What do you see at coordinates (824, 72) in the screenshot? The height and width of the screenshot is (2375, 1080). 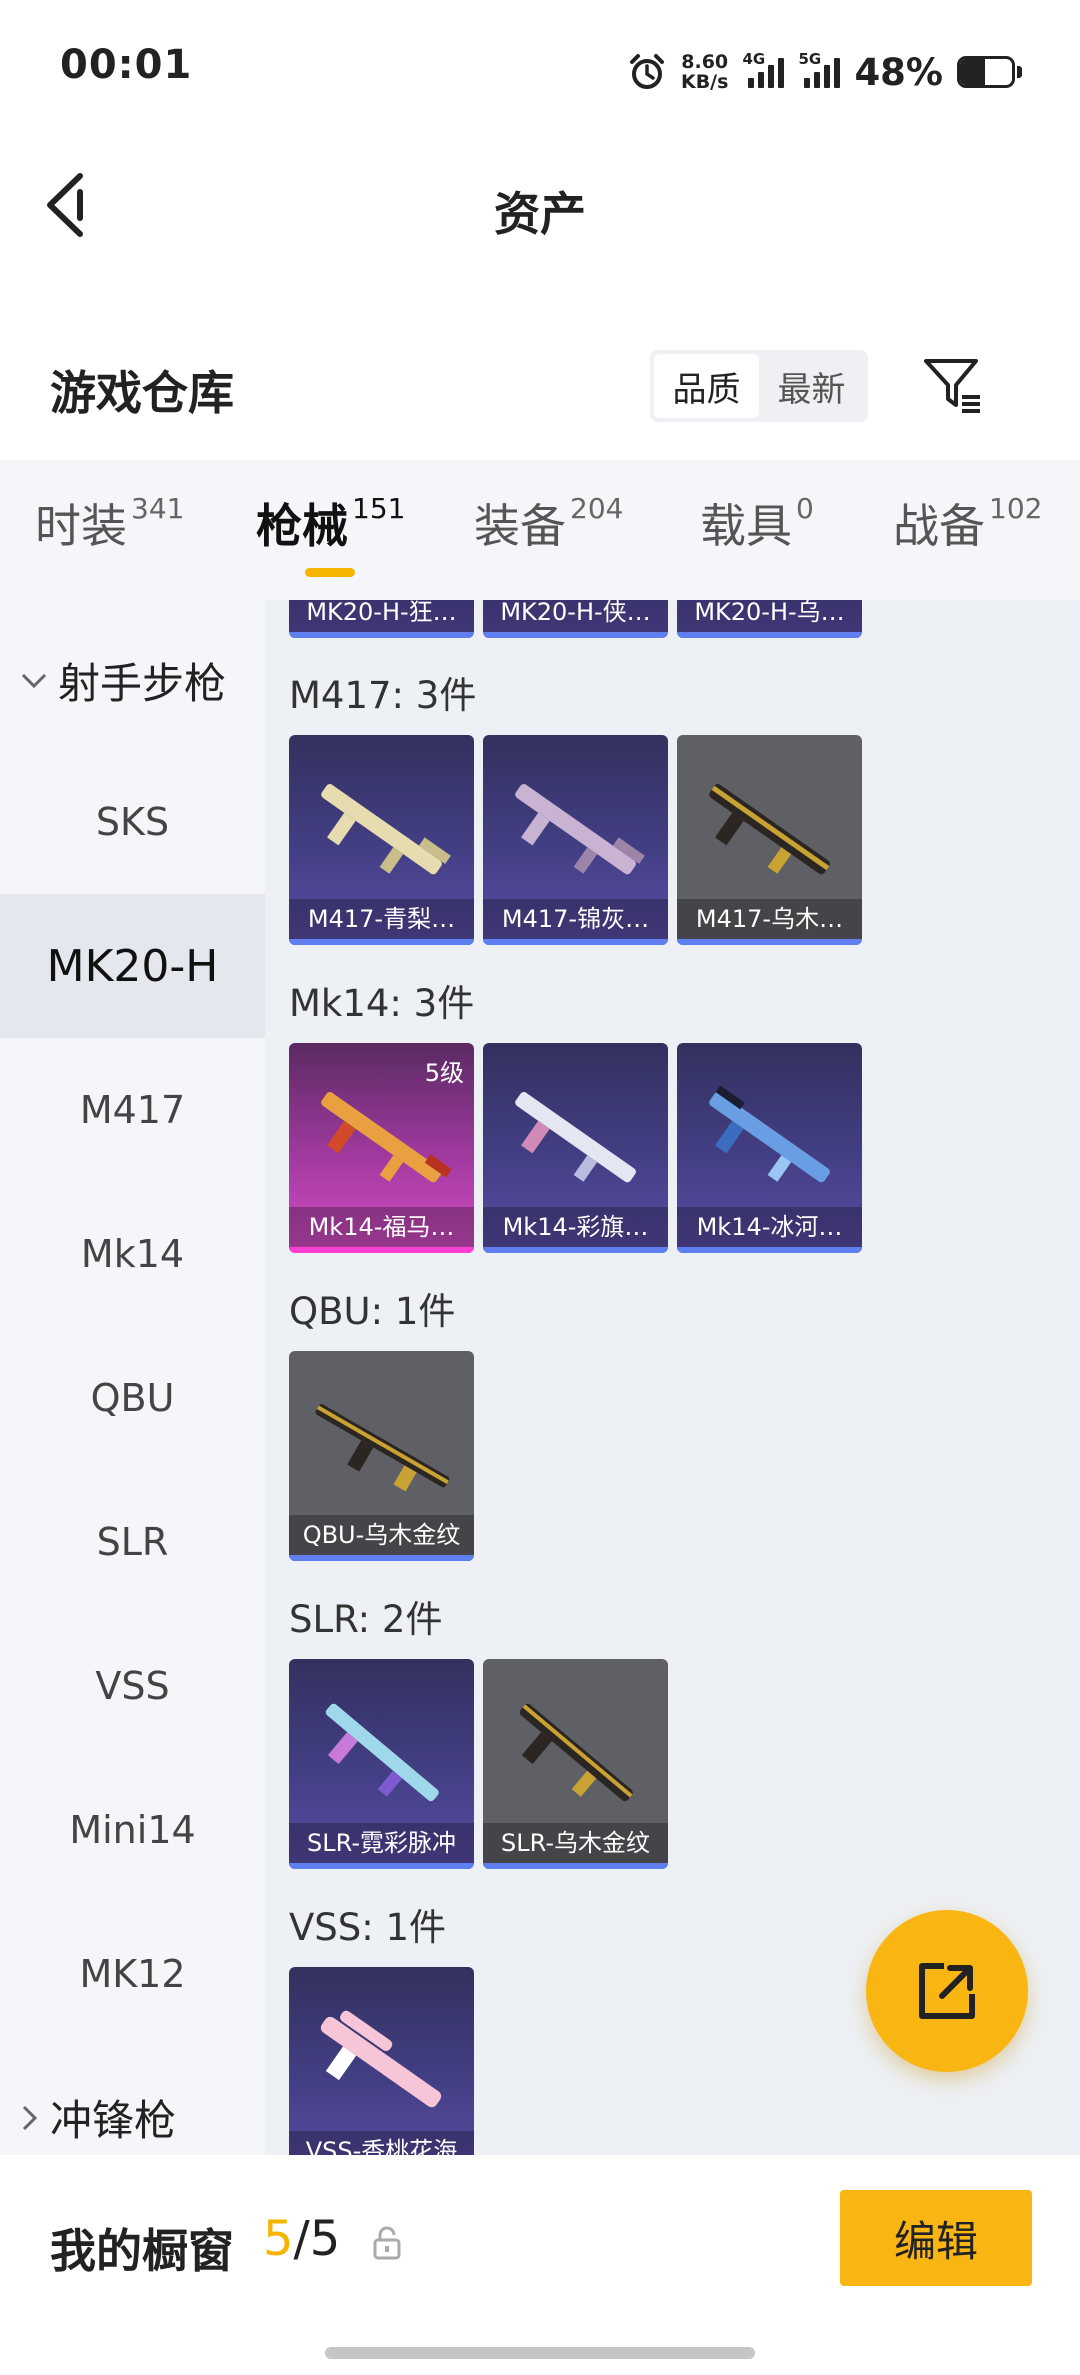 I see `status-icons: 8.60 KB/s 4G 5G 48%` at bounding box center [824, 72].